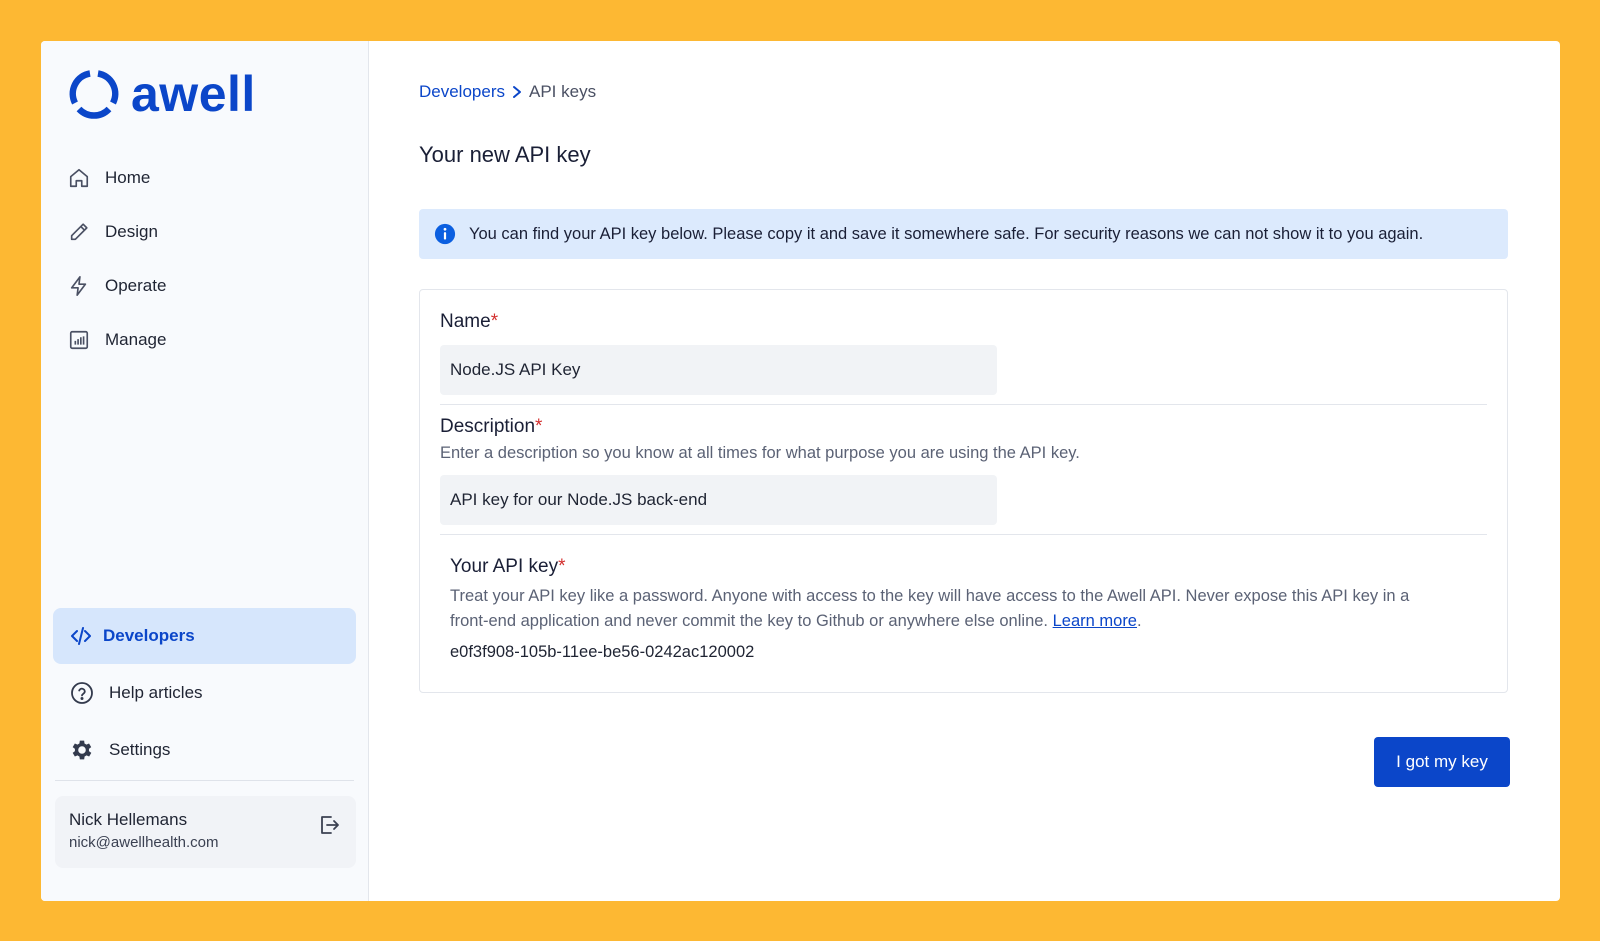  Describe the element at coordinates (718, 370) in the screenshot. I see `name-input: Node.JS API Key` at that location.